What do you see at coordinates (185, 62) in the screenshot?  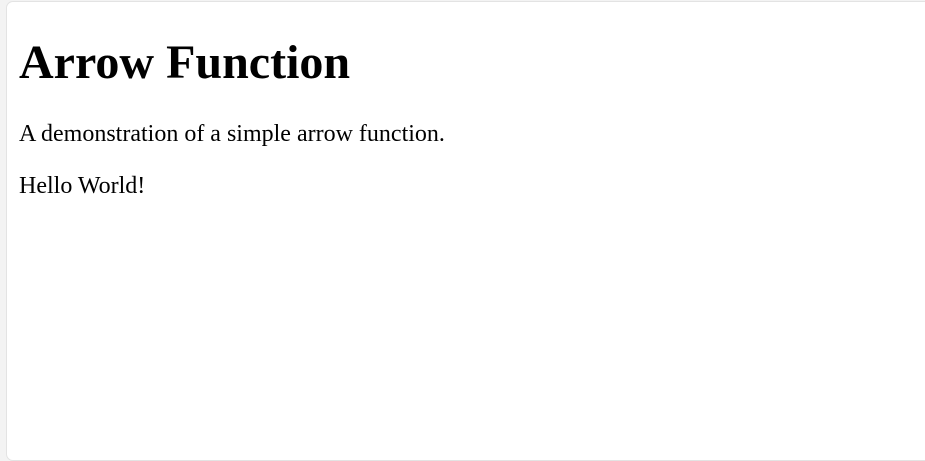 I see `page-title: Arrow Function` at bounding box center [185, 62].